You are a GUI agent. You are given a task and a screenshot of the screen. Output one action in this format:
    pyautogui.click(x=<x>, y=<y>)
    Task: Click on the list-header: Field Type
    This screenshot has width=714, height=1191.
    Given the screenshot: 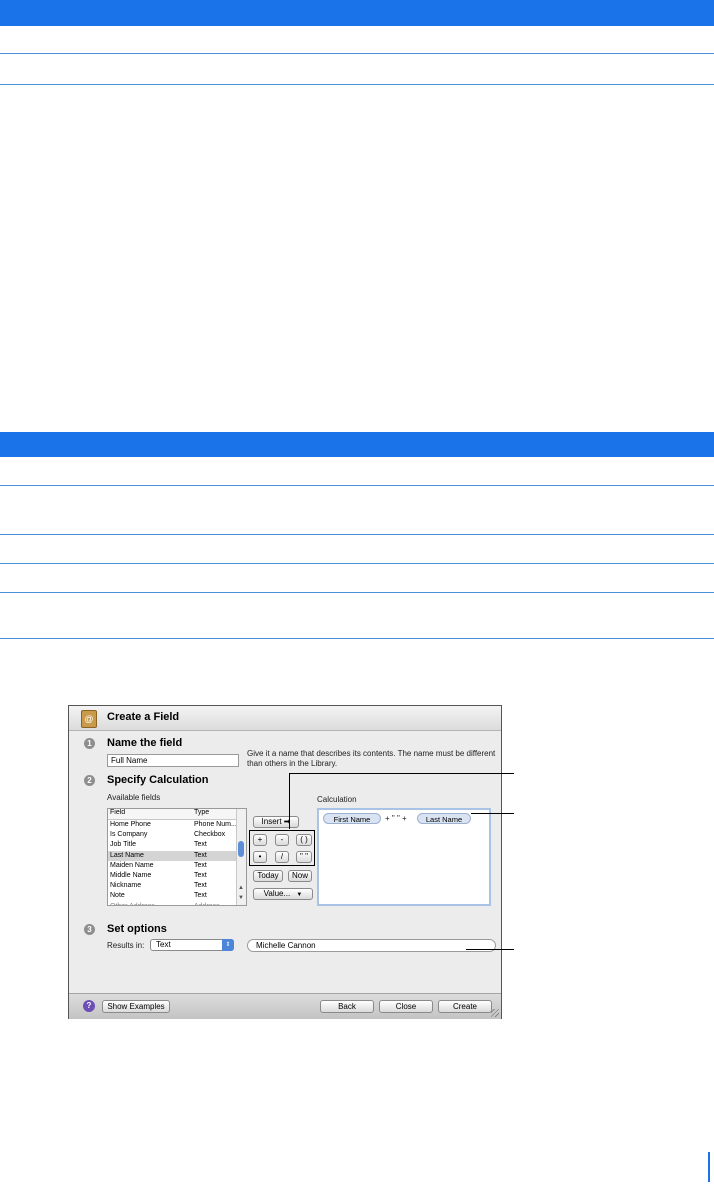 What is the action you would take?
    pyautogui.click(x=177, y=814)
    